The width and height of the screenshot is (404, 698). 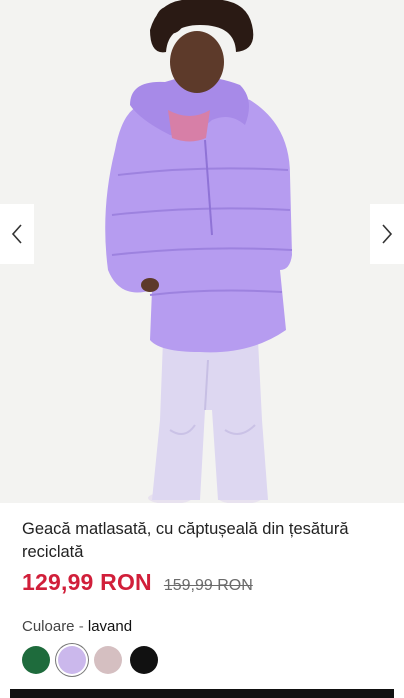 I want to click on chevron-left-icon, so click(x=16, y=234).